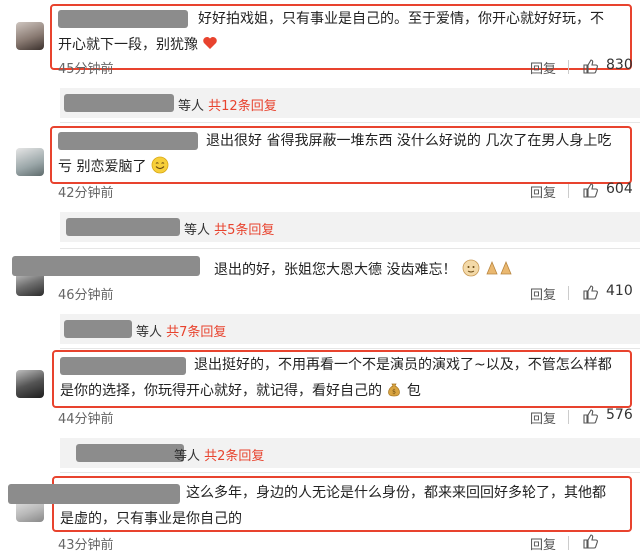 This screenshot has height=553, width=640. What do you see at coordinates (240, 391) in the screenshot?
I see `comment-text-line2: 是你的选择，你玩得开心就好，就记得，看好自己的 $ 包` at bounding box center [240, 391].